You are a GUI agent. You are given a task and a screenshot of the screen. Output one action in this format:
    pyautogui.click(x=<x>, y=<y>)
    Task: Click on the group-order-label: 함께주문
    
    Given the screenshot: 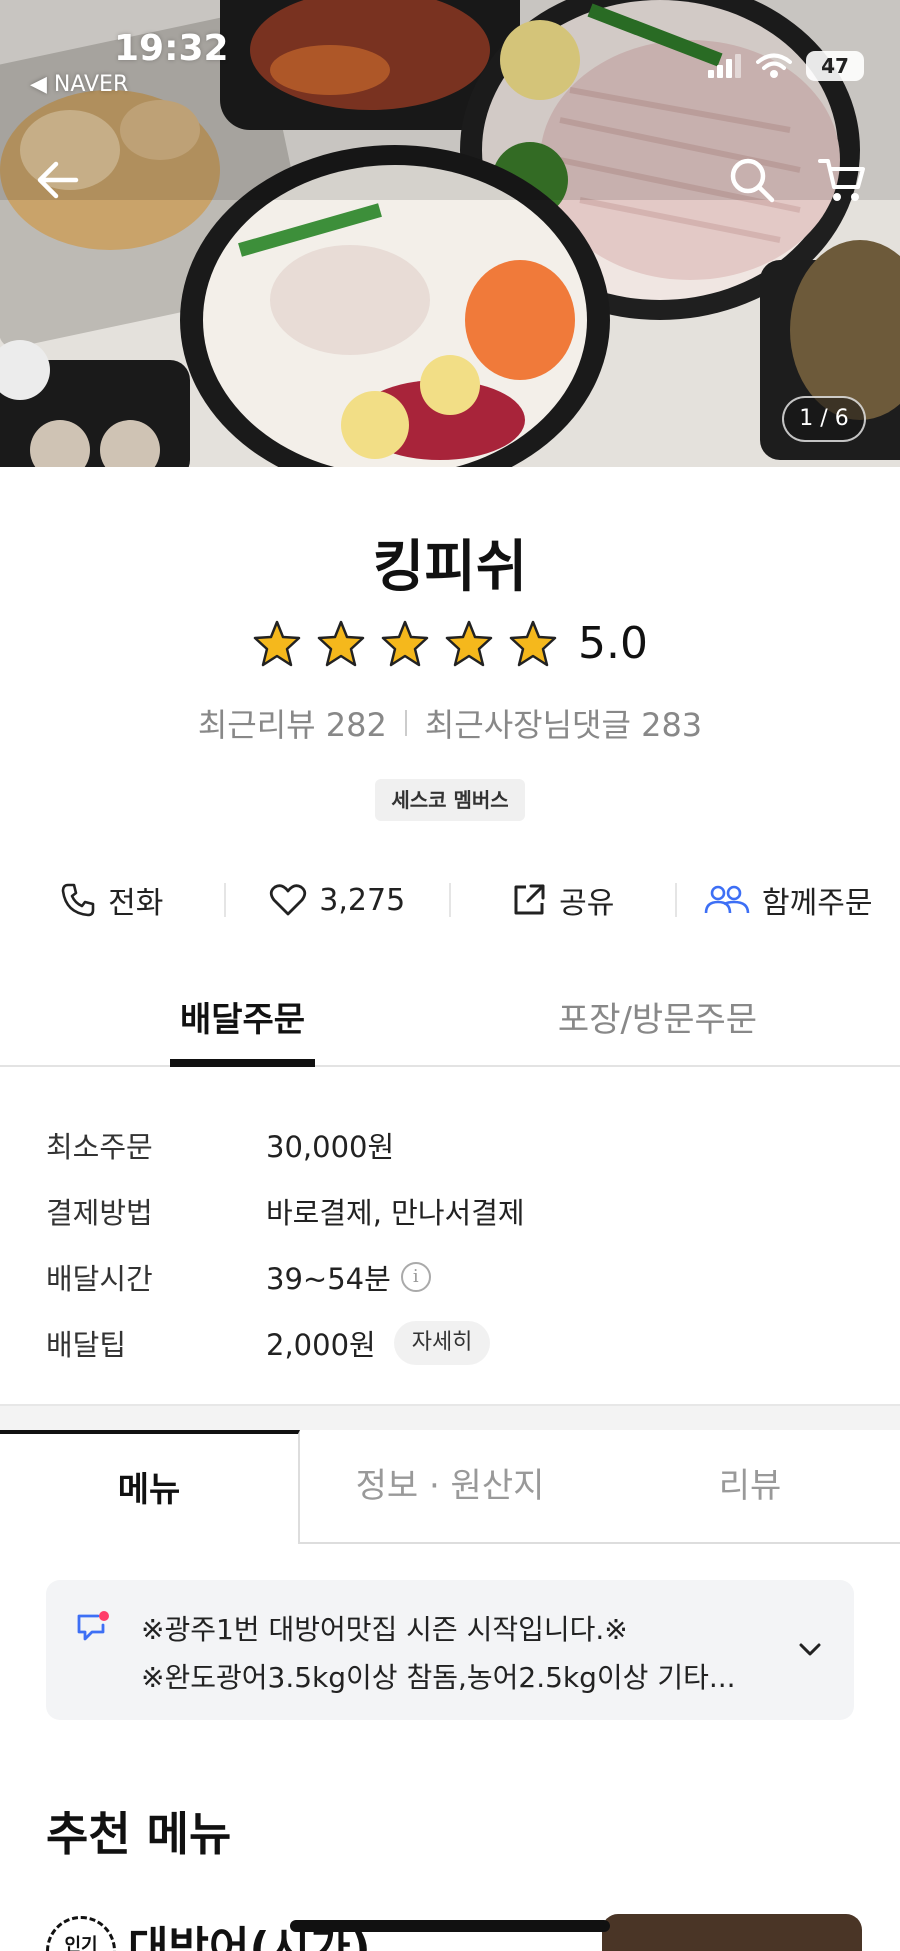 What is the action you would take?
    pyautogui.click(x=817, y=903)
    